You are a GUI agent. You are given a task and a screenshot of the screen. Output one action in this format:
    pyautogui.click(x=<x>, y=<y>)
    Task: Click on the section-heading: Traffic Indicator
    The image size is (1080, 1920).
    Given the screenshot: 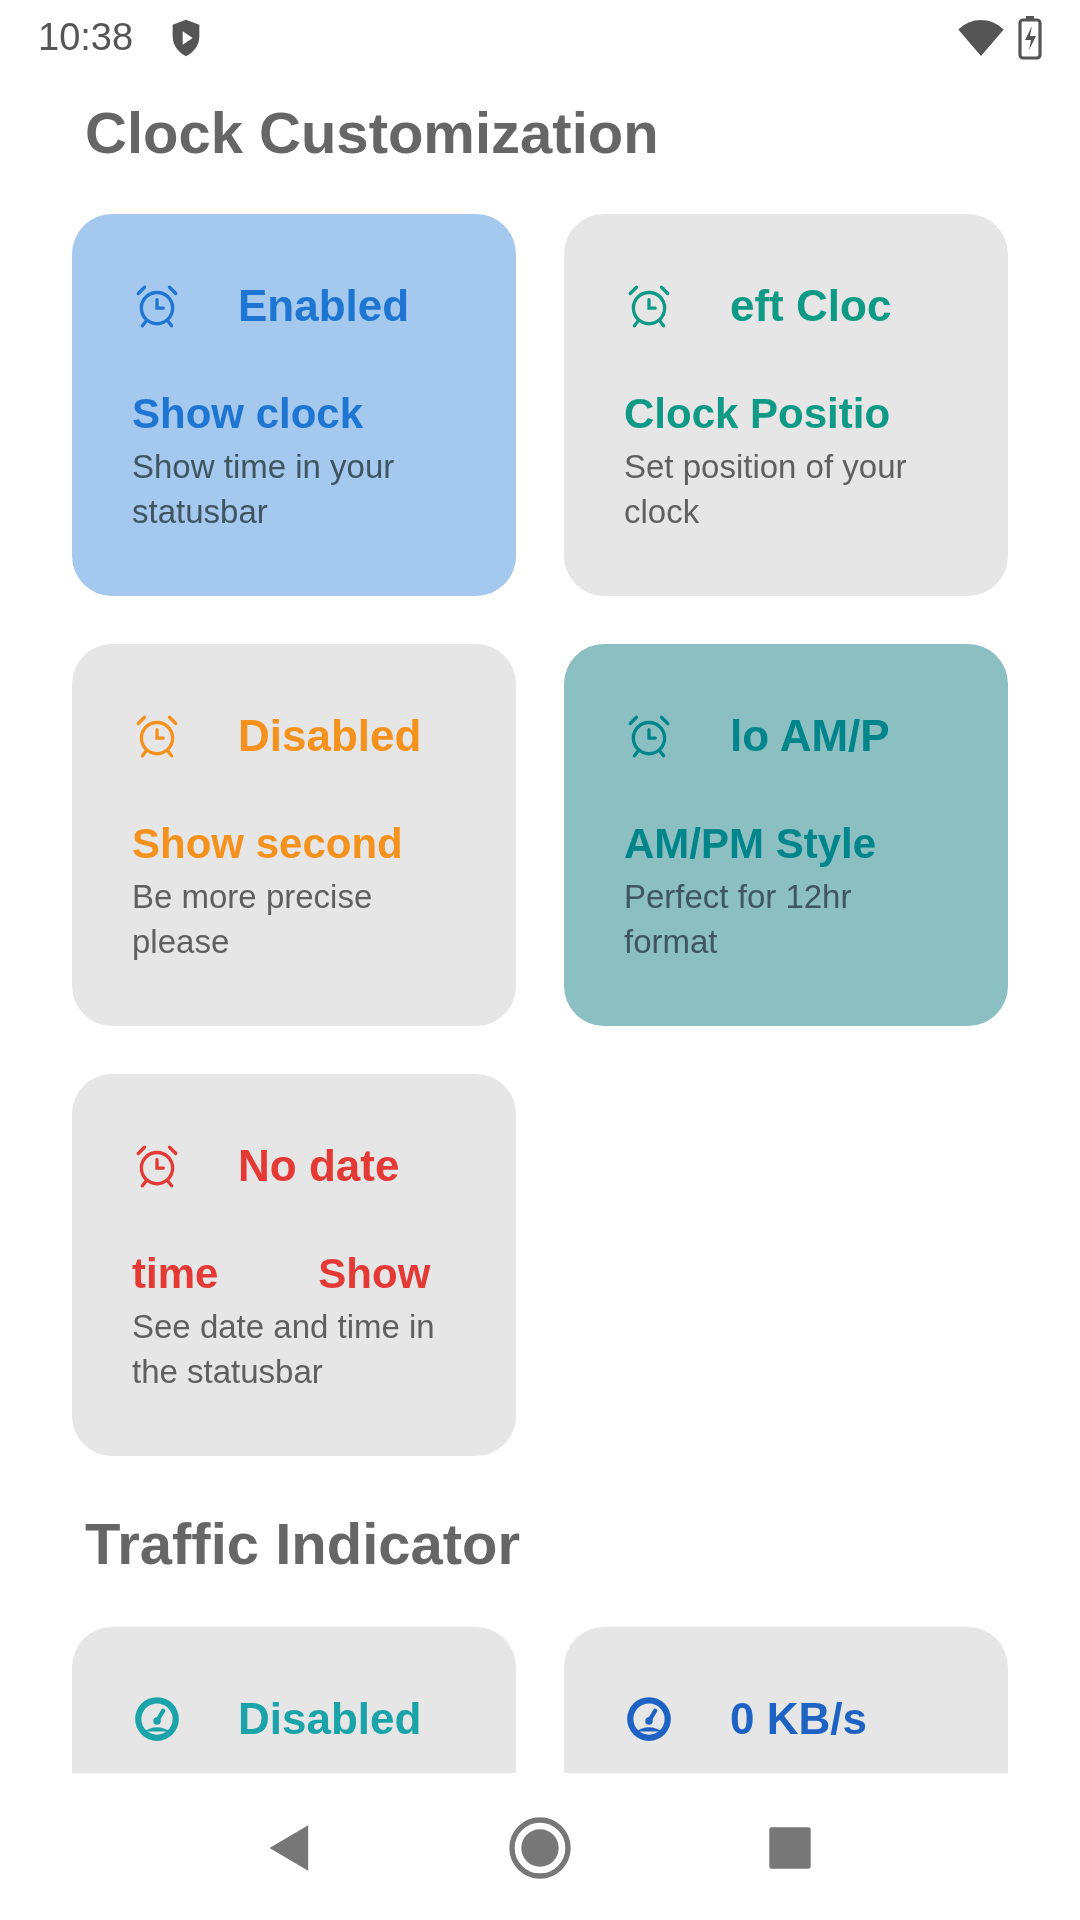 What is the action you would take?
    pyautogui.click(x=303, y=1544)
    